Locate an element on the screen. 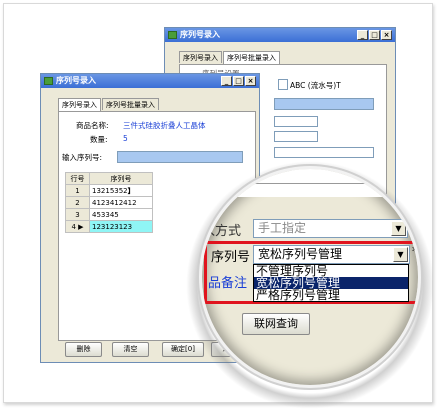  row-number: 3 is located at coordinates (77, 214).